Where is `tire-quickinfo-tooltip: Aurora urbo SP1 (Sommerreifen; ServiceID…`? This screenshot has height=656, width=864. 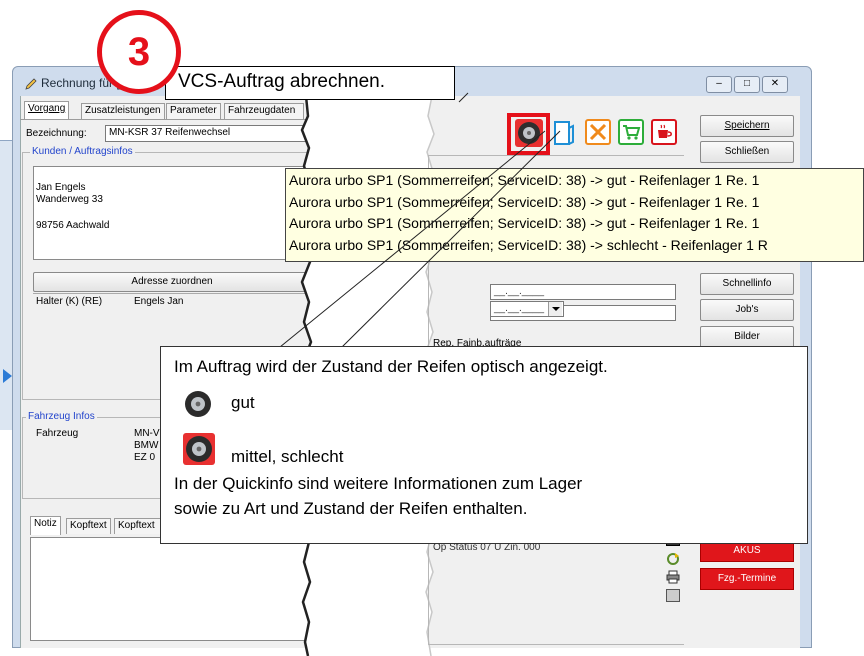
tire-quickinfo-tooltip: Aurora urbo SP1 (Sommerreifen; ServiceID… is located at coordinates (574, 215).